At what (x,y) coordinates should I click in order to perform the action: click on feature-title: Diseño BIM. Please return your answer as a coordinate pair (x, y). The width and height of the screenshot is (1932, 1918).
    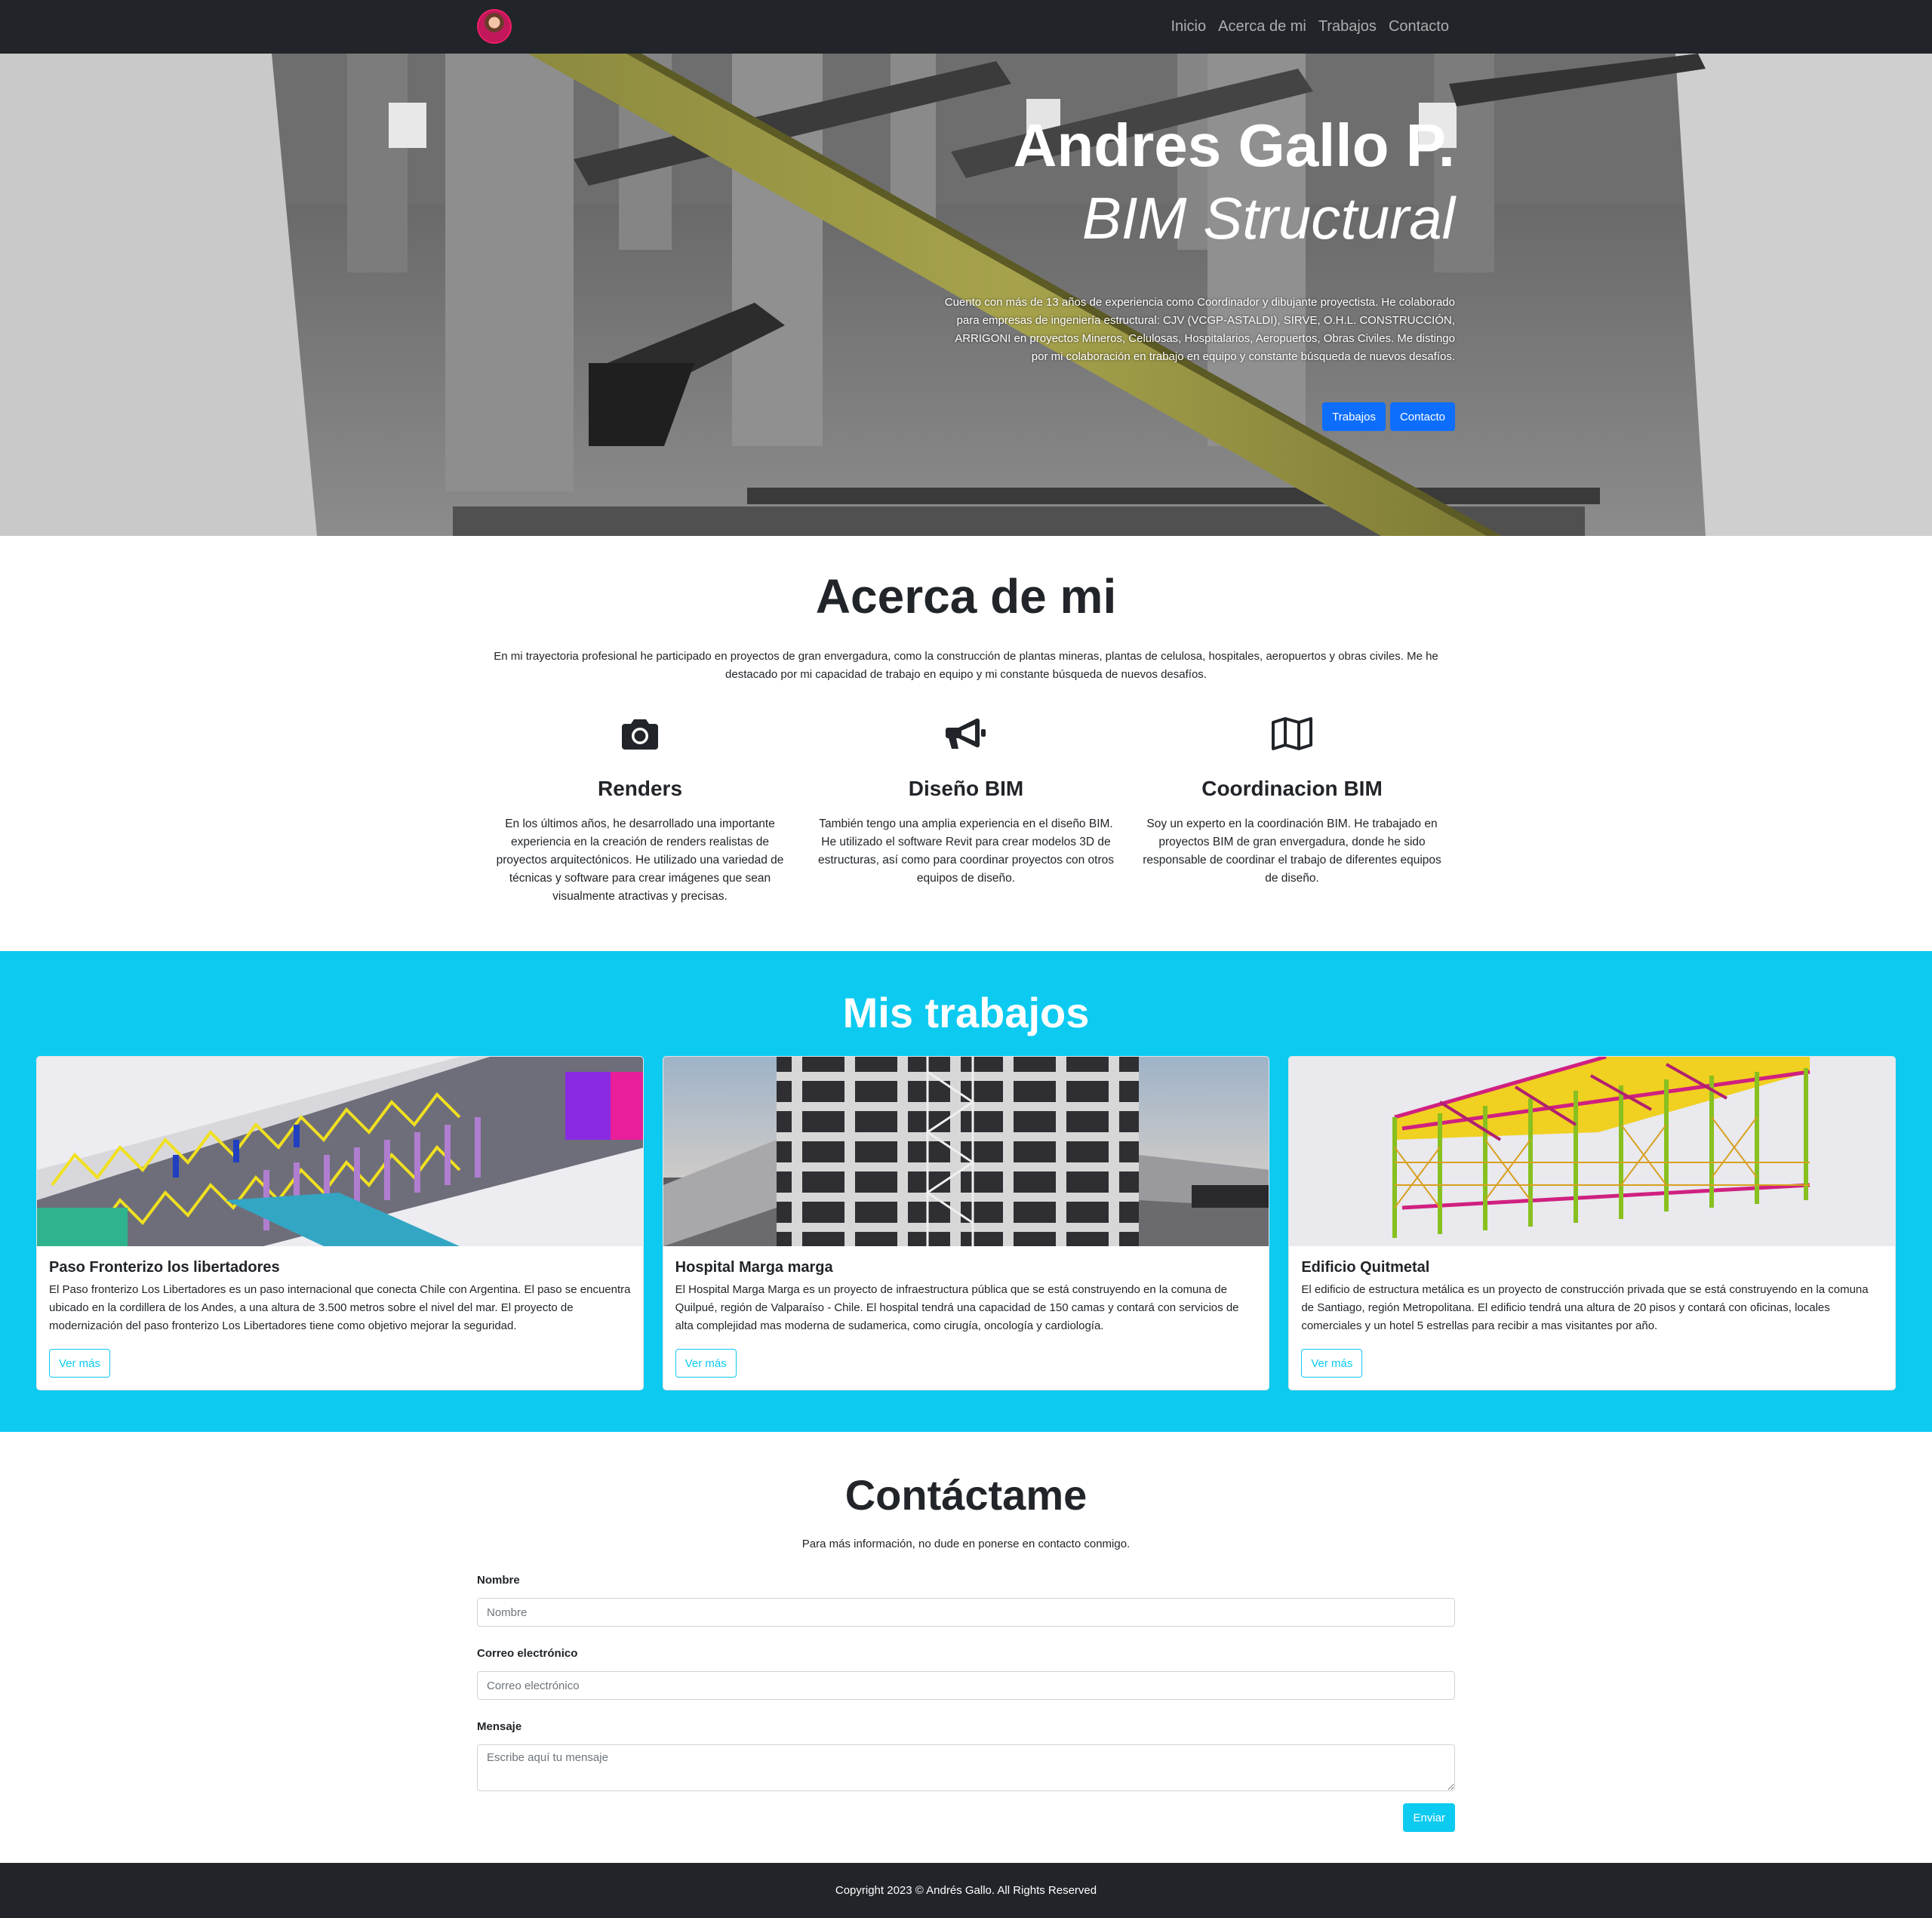
    Looking at the image, I should click on (966, 788).